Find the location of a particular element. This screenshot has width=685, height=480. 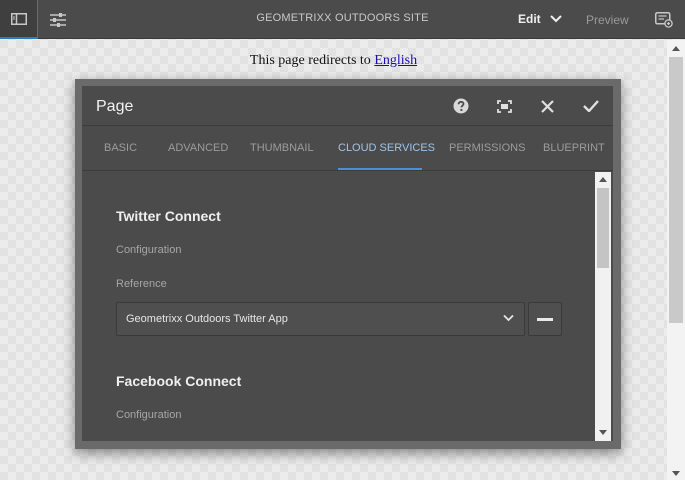

side-panel-icon is located at coordinates (18, 18).